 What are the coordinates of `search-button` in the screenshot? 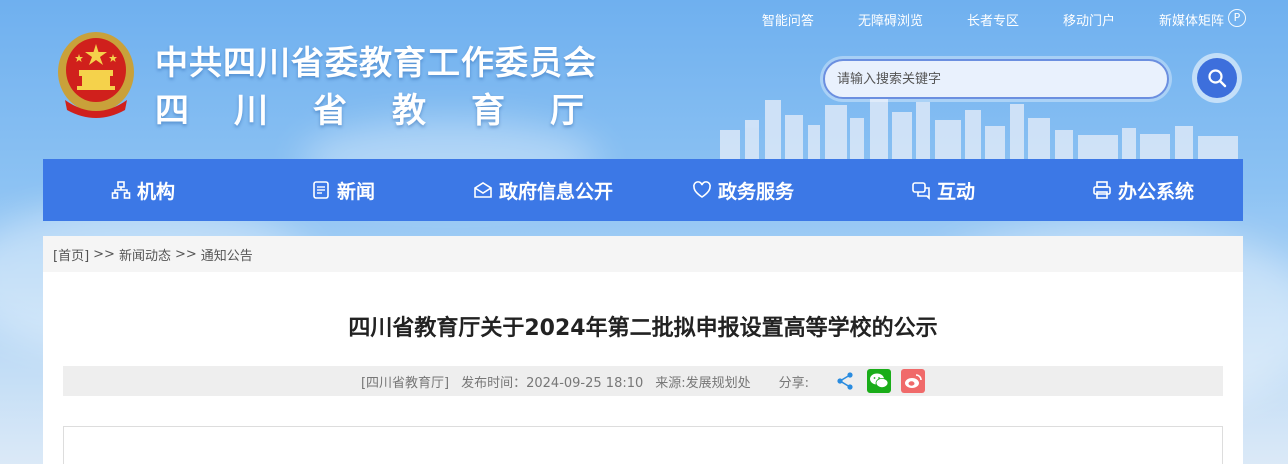 It's located at (1217, 78).